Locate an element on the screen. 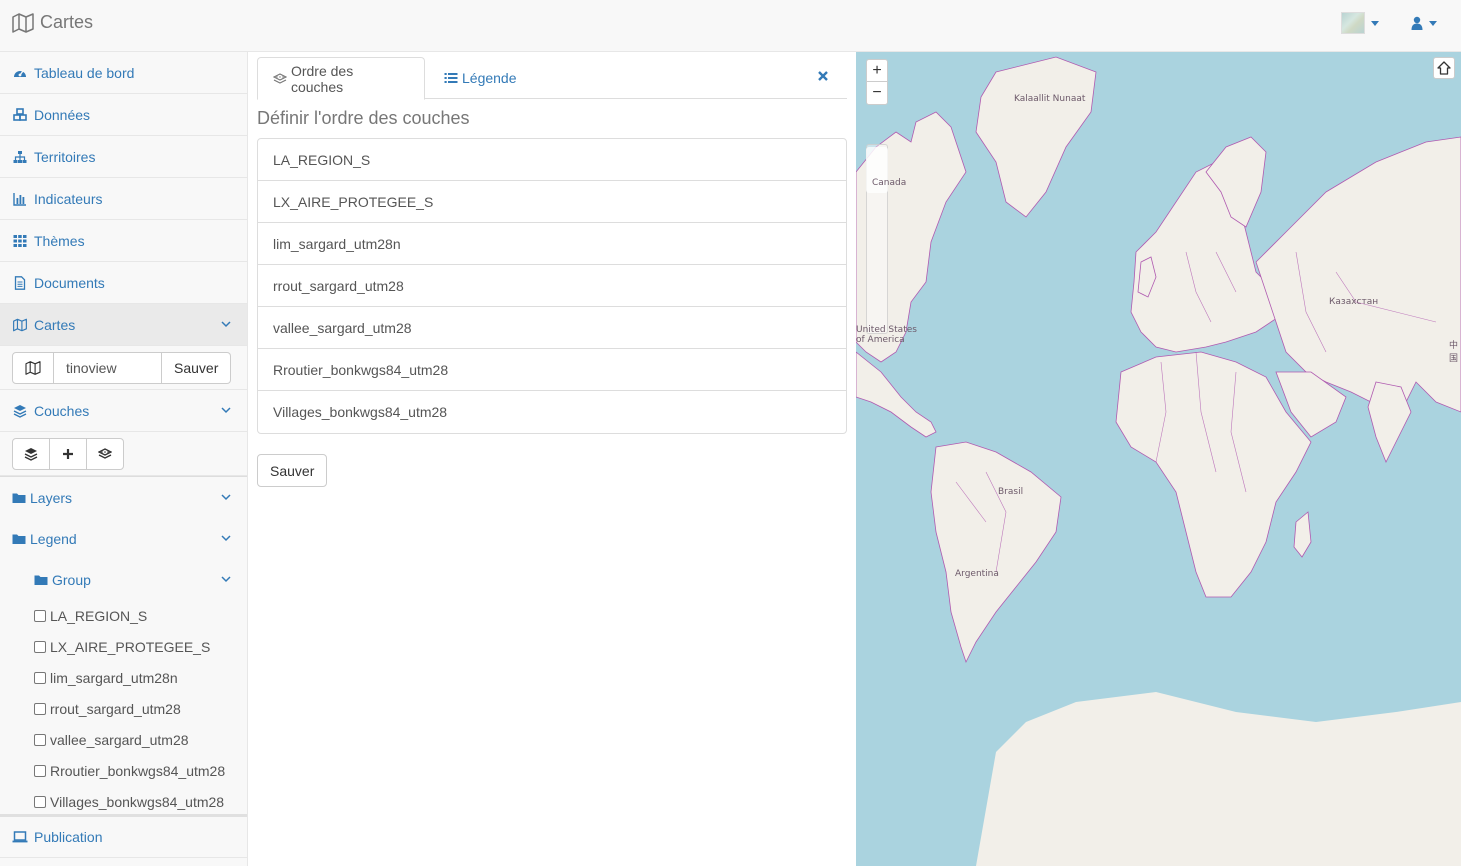 The height and width of the screenshot is (866, 1461). save-map-button: Sauver is located at coordinates (197, 367).